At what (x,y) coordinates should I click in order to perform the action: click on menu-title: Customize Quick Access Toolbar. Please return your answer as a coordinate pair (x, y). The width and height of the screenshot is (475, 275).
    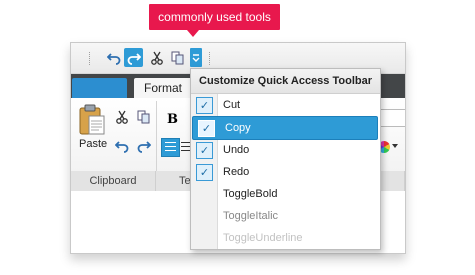
    Looking at the image, I should click on (285, 81).